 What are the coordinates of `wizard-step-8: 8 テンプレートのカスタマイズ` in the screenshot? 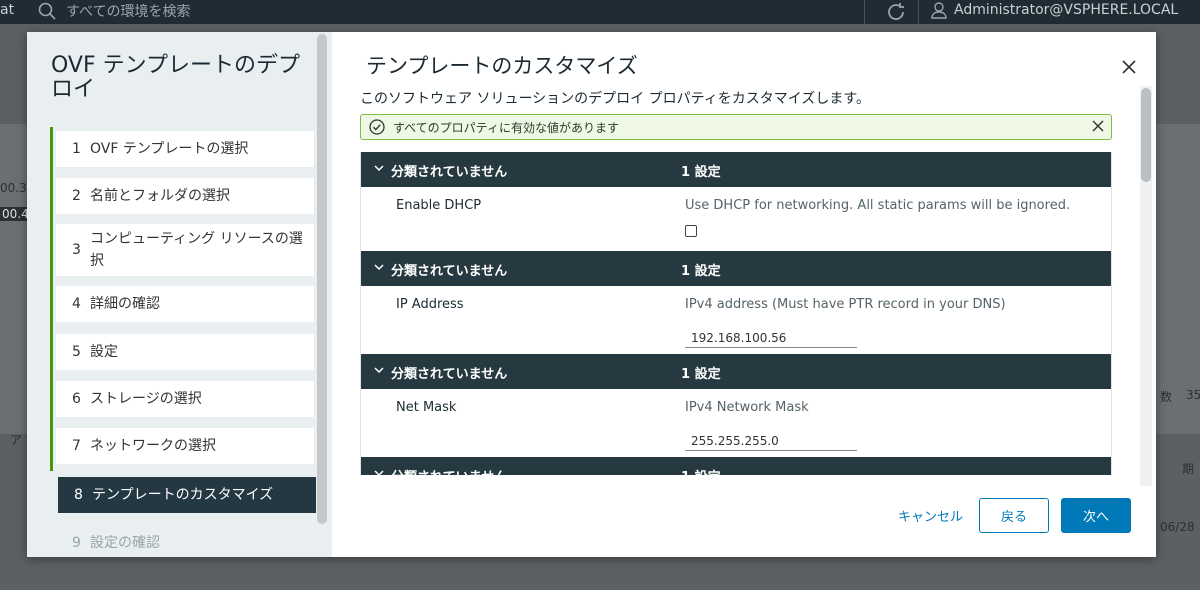 It's located at (187, 495).